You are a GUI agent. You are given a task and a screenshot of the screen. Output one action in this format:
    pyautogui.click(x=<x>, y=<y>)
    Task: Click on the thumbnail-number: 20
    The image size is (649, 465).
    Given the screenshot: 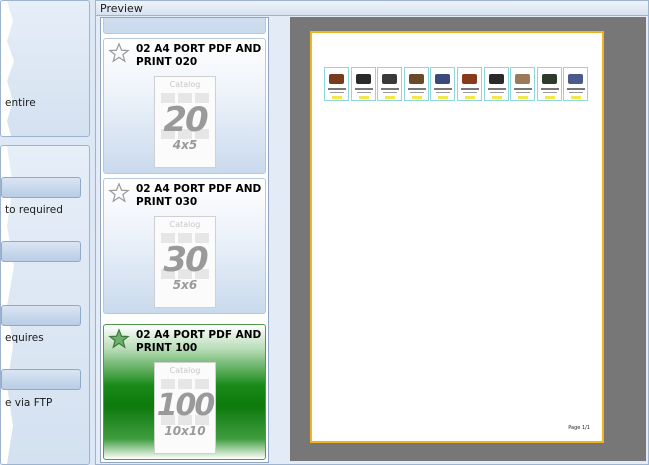 What is the action you would take?
    pyautogui.click(x=185, y=120)
    